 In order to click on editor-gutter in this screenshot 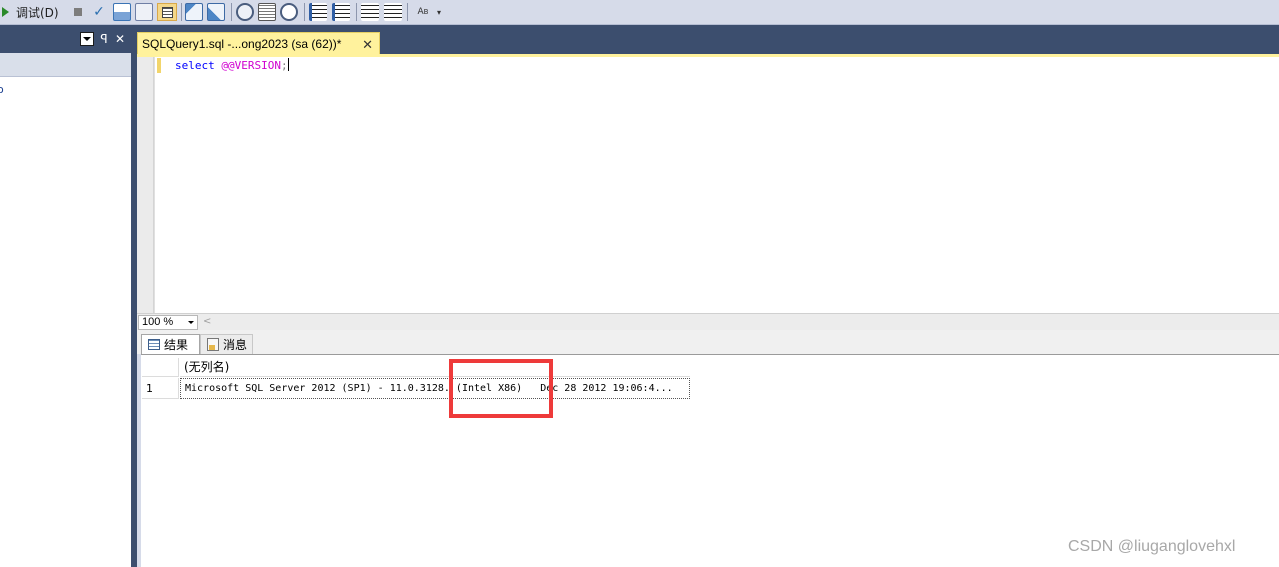, I will do `click(145, 185)`.